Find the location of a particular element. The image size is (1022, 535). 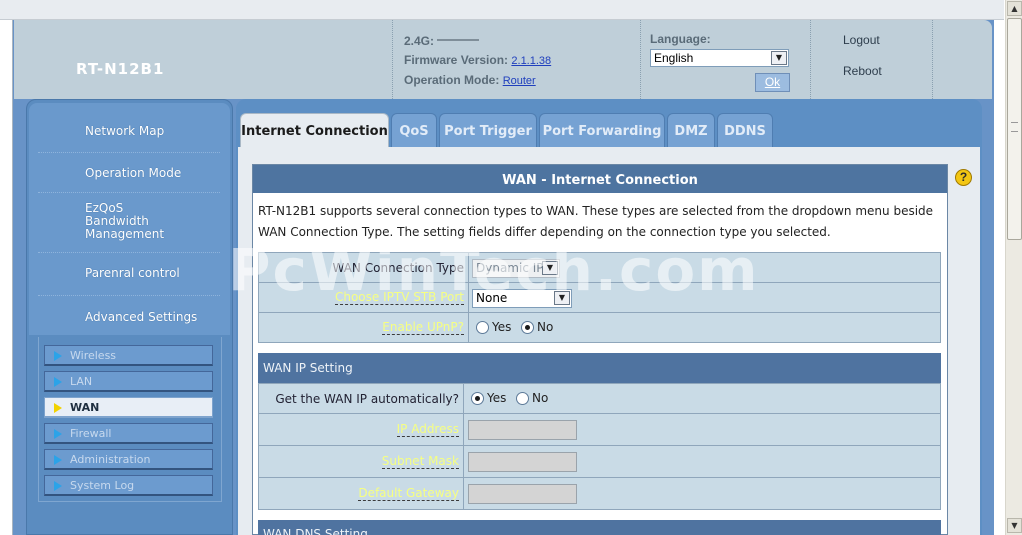

sidebar-item-parental-control: Parenral control is located at coordinates (132, 273).